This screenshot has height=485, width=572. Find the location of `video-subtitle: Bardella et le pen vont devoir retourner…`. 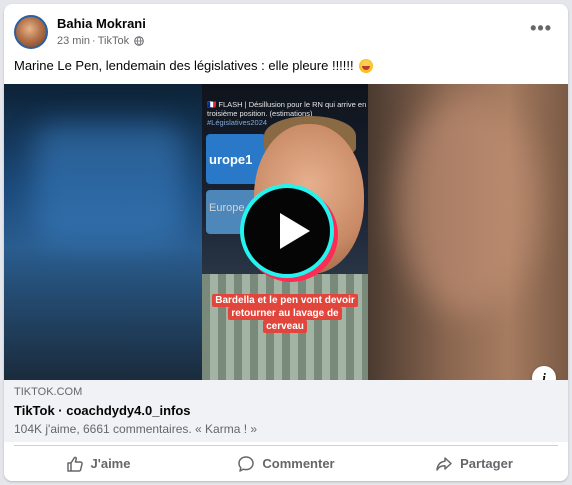

video-subtitle: Bardella et le pen vont devoir retourner… is located at coordinates (285, 313).